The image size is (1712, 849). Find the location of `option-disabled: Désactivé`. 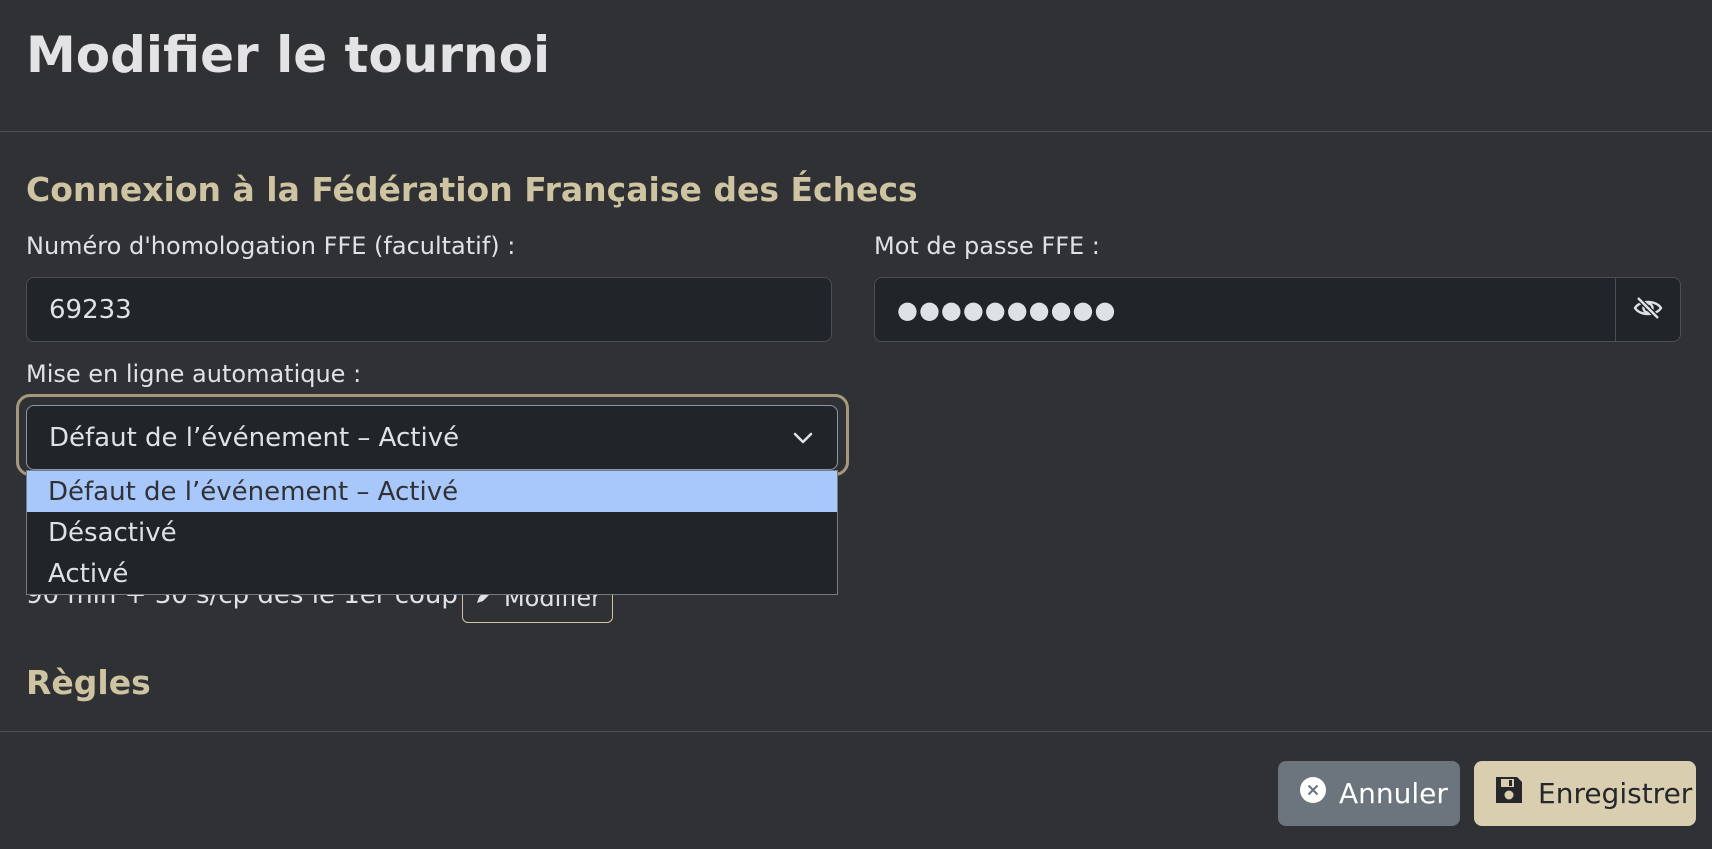

option-disabled: Désactivé is located at coordinates (432, 532).